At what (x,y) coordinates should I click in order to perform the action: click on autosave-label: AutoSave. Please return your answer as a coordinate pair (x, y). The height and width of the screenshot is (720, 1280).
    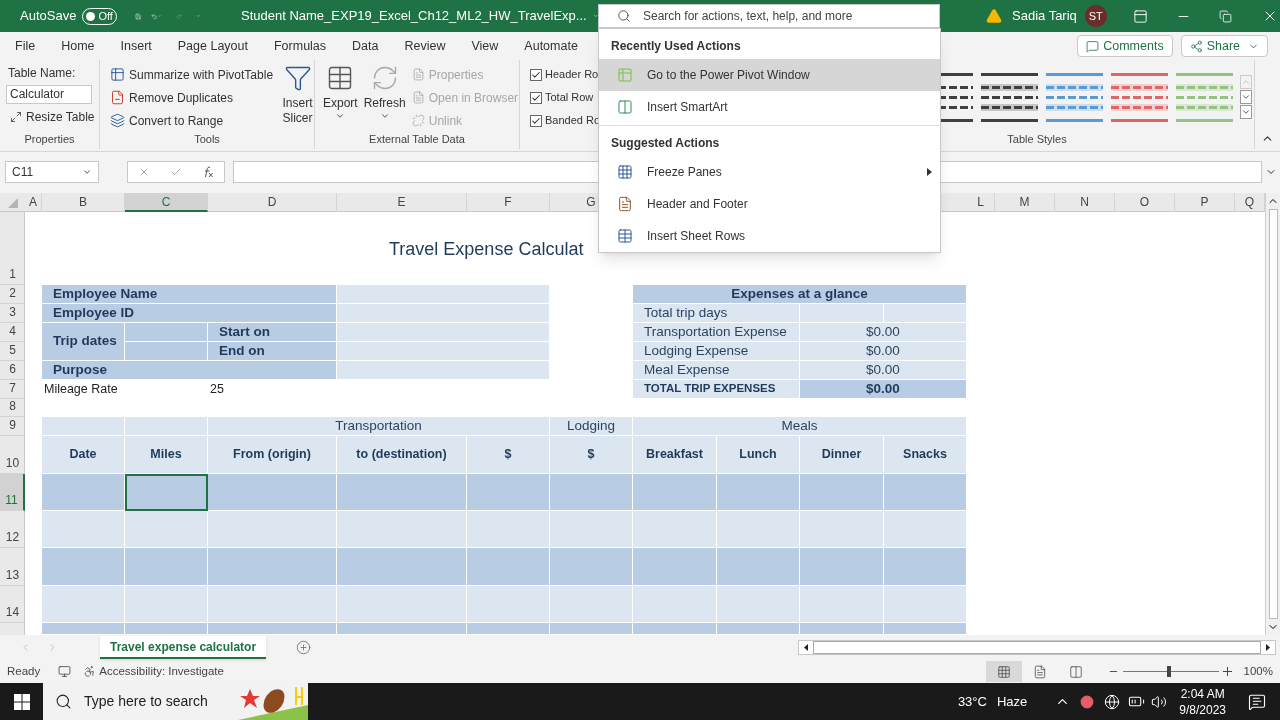
    Looking at the image, I should click on (48, 16).